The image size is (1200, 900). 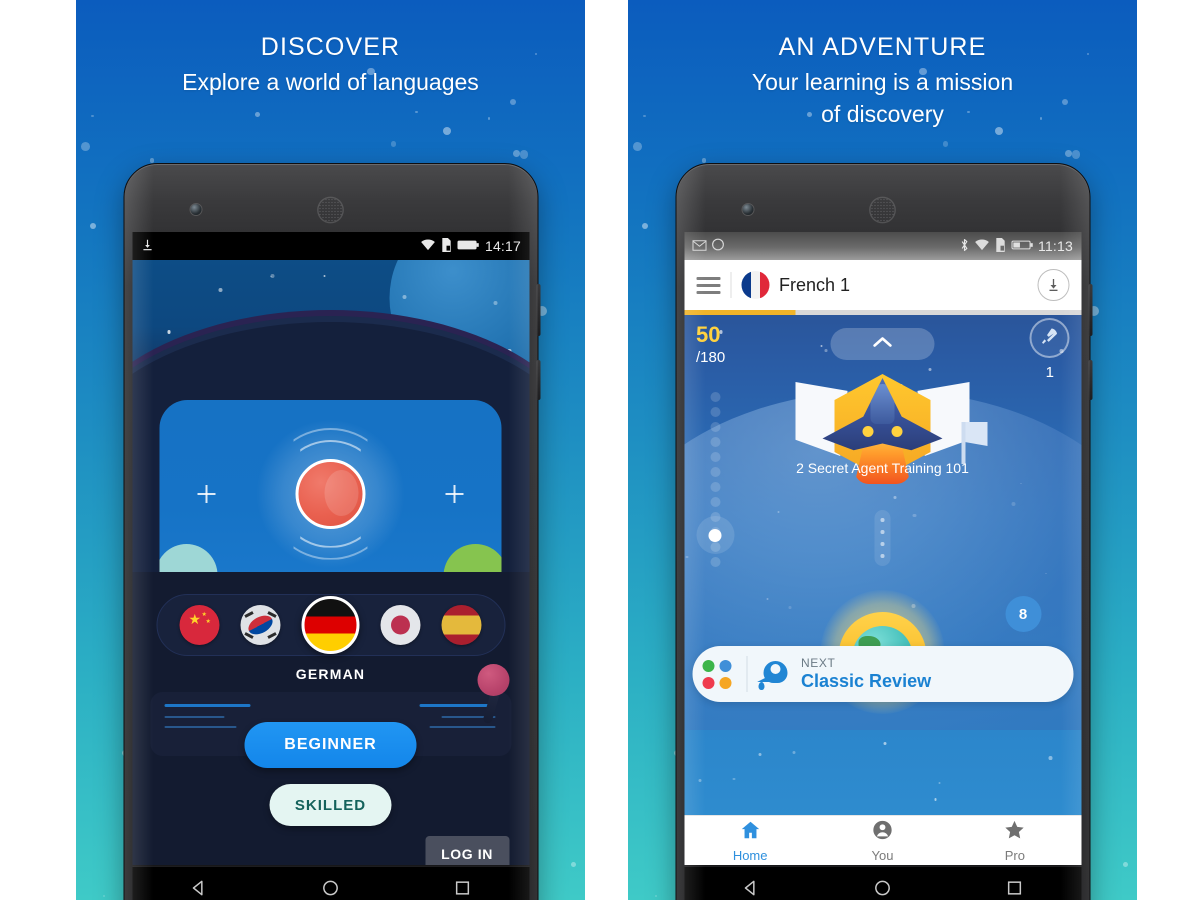 What do you see at coordinates (963, 443) in the screenshot?
I see `surface-flag-icon` at bounding box center [963, 443].